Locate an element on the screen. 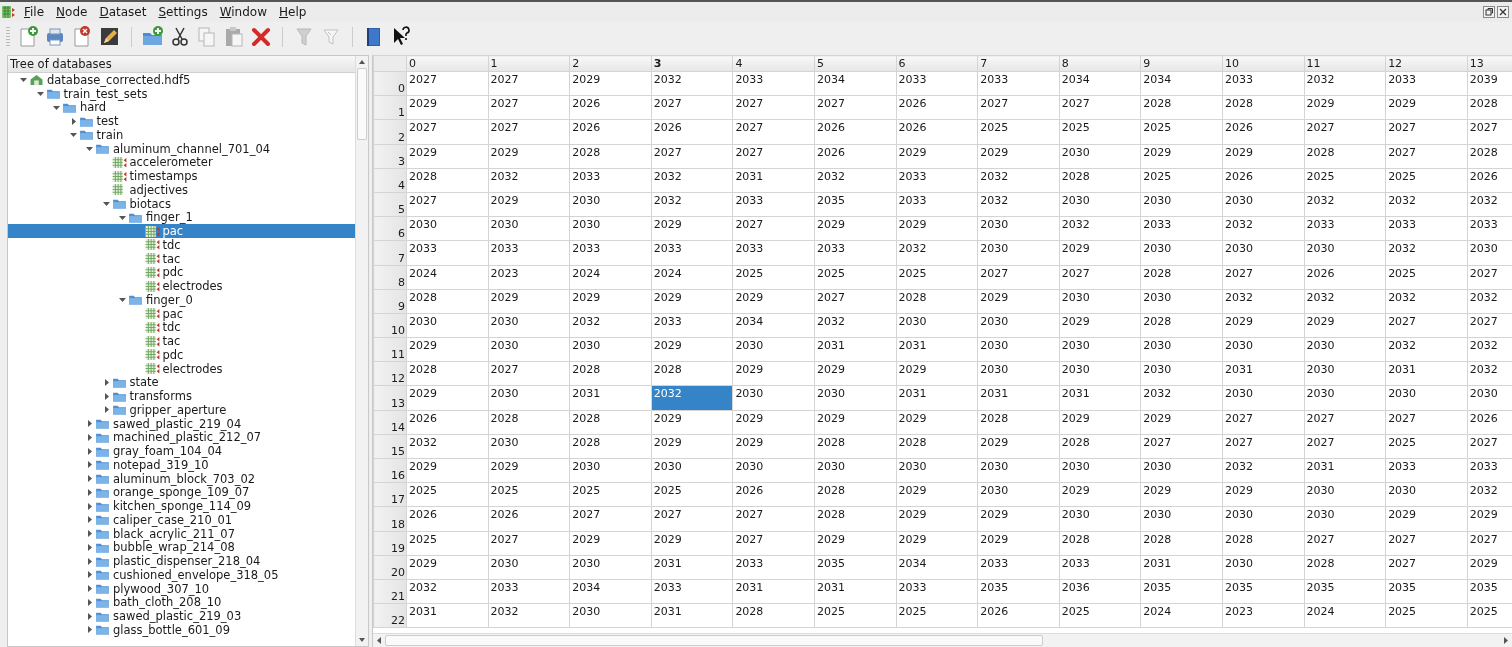  table-cell: 2031 is located at coordinates (773, 591).